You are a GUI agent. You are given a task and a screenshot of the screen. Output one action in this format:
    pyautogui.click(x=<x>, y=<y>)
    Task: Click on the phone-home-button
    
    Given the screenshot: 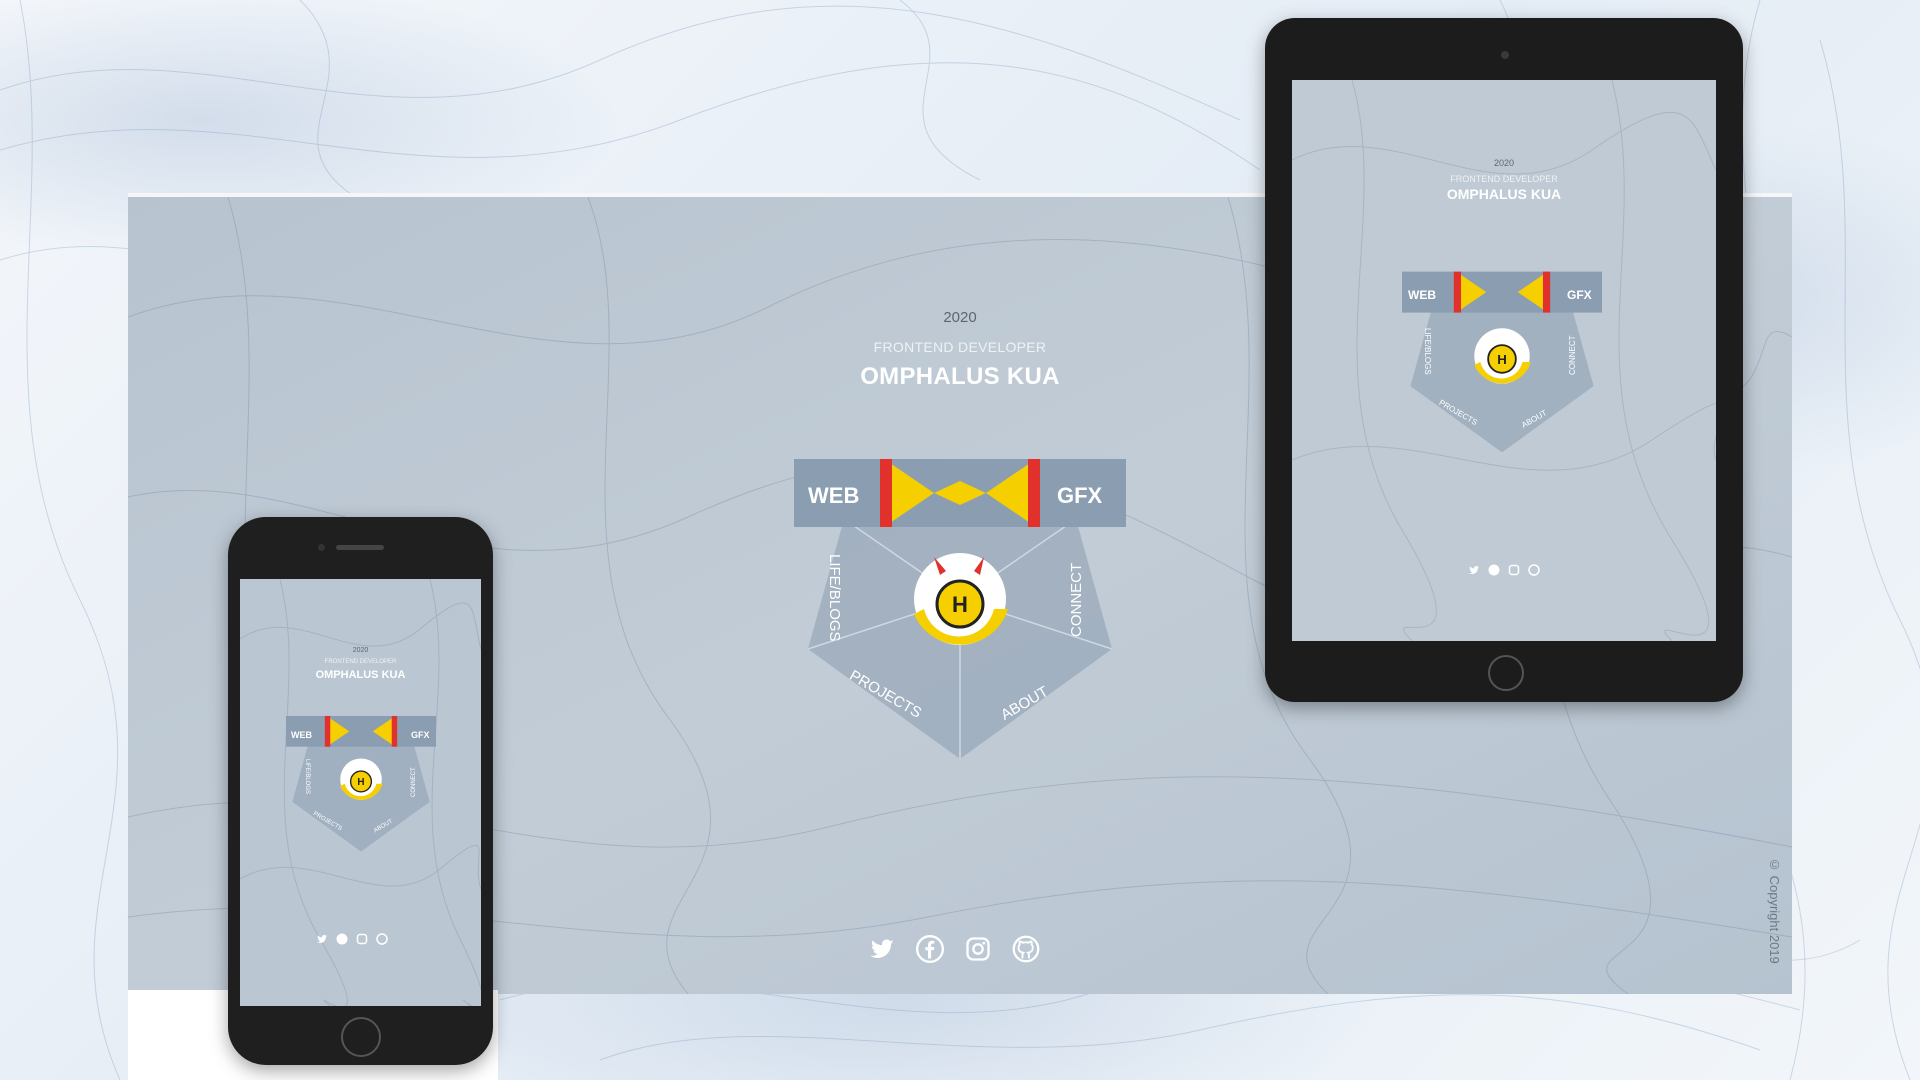 What is the action you would take?
    pyautogui.click(x=361, y=1037)
    